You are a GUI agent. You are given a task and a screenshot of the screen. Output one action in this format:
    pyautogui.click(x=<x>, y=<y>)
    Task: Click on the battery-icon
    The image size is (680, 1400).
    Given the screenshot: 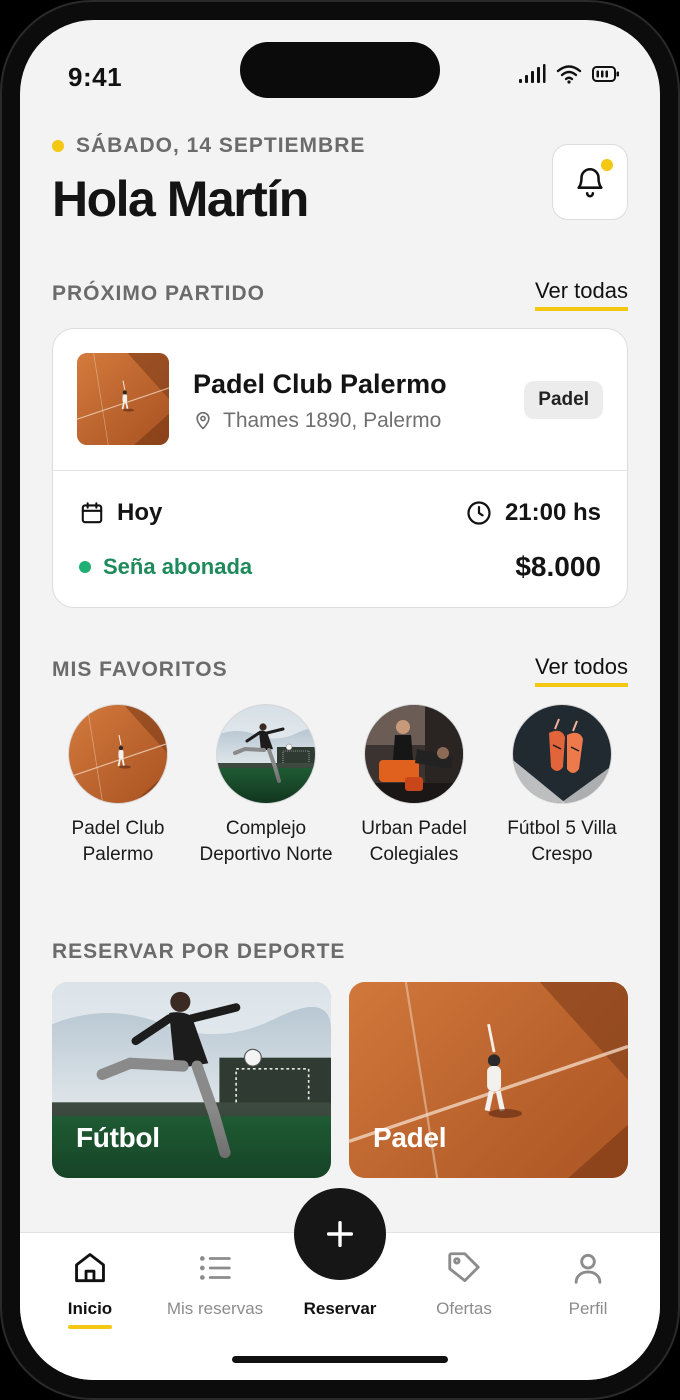 What is the action you would take?
    pyautogui.click(x=605, y=74)
    